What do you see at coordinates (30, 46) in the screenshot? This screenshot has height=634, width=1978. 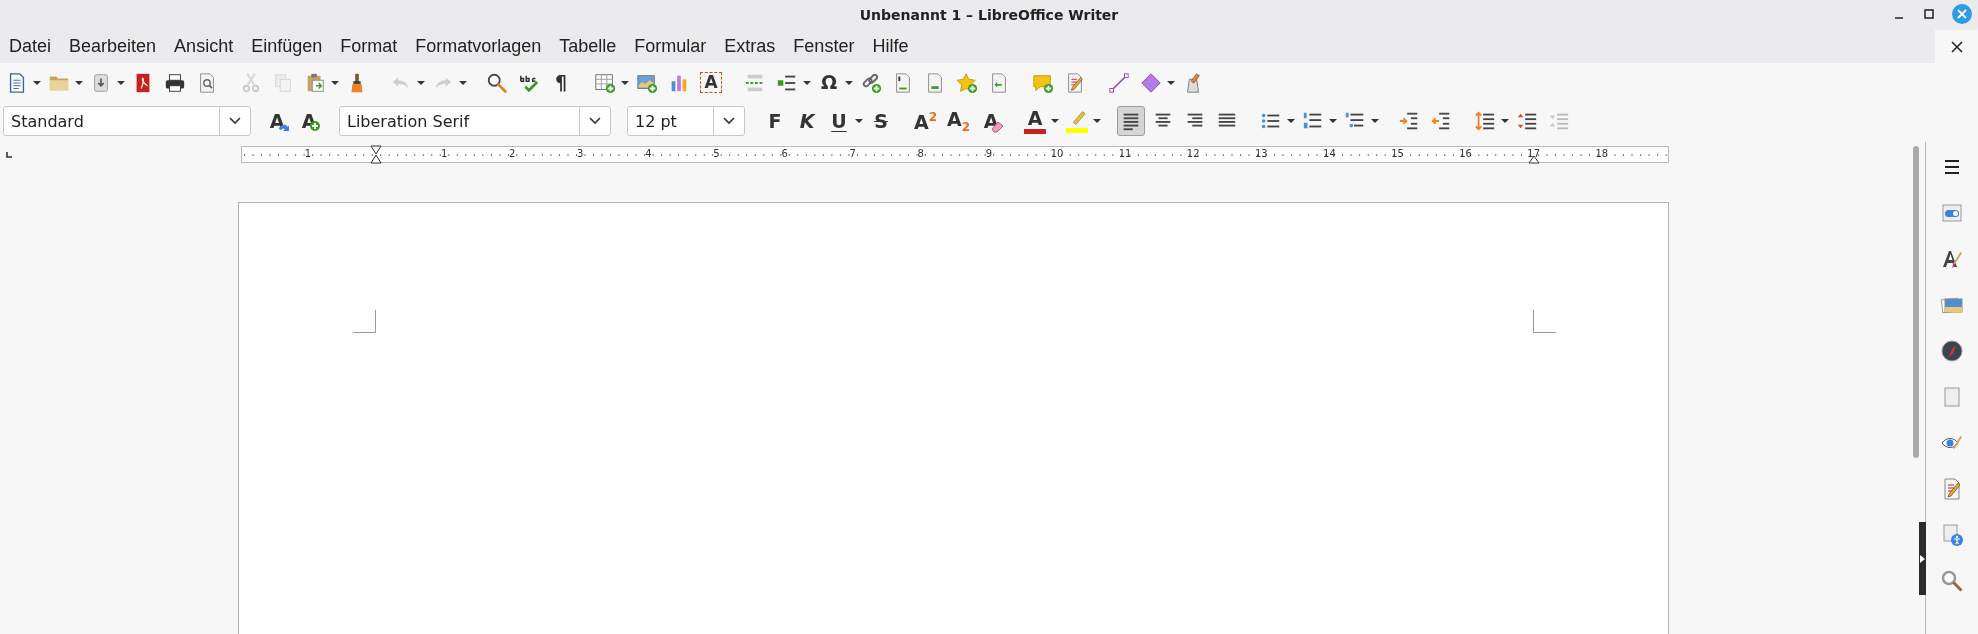 I see `menu-item: Datei` at bounding box center [30, 46].